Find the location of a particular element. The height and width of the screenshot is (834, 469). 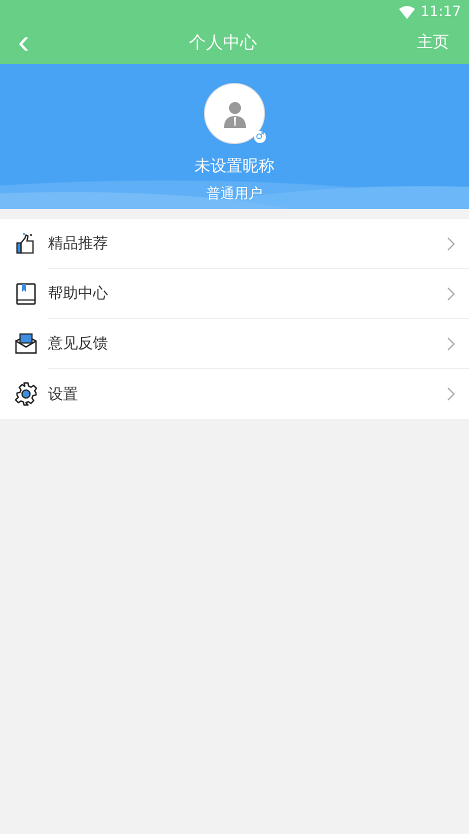

gender-mark: ♂ is located at coordinates (260, 137).